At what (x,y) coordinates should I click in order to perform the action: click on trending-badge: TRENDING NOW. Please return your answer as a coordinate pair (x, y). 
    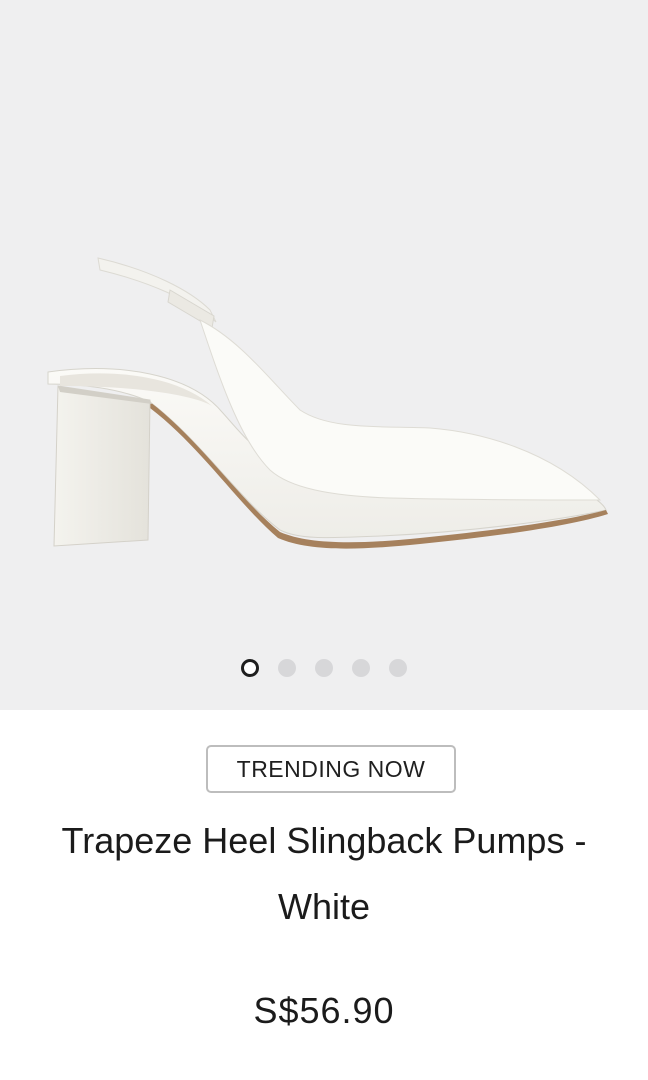
    Looking at the image, I should click on (331, 769).